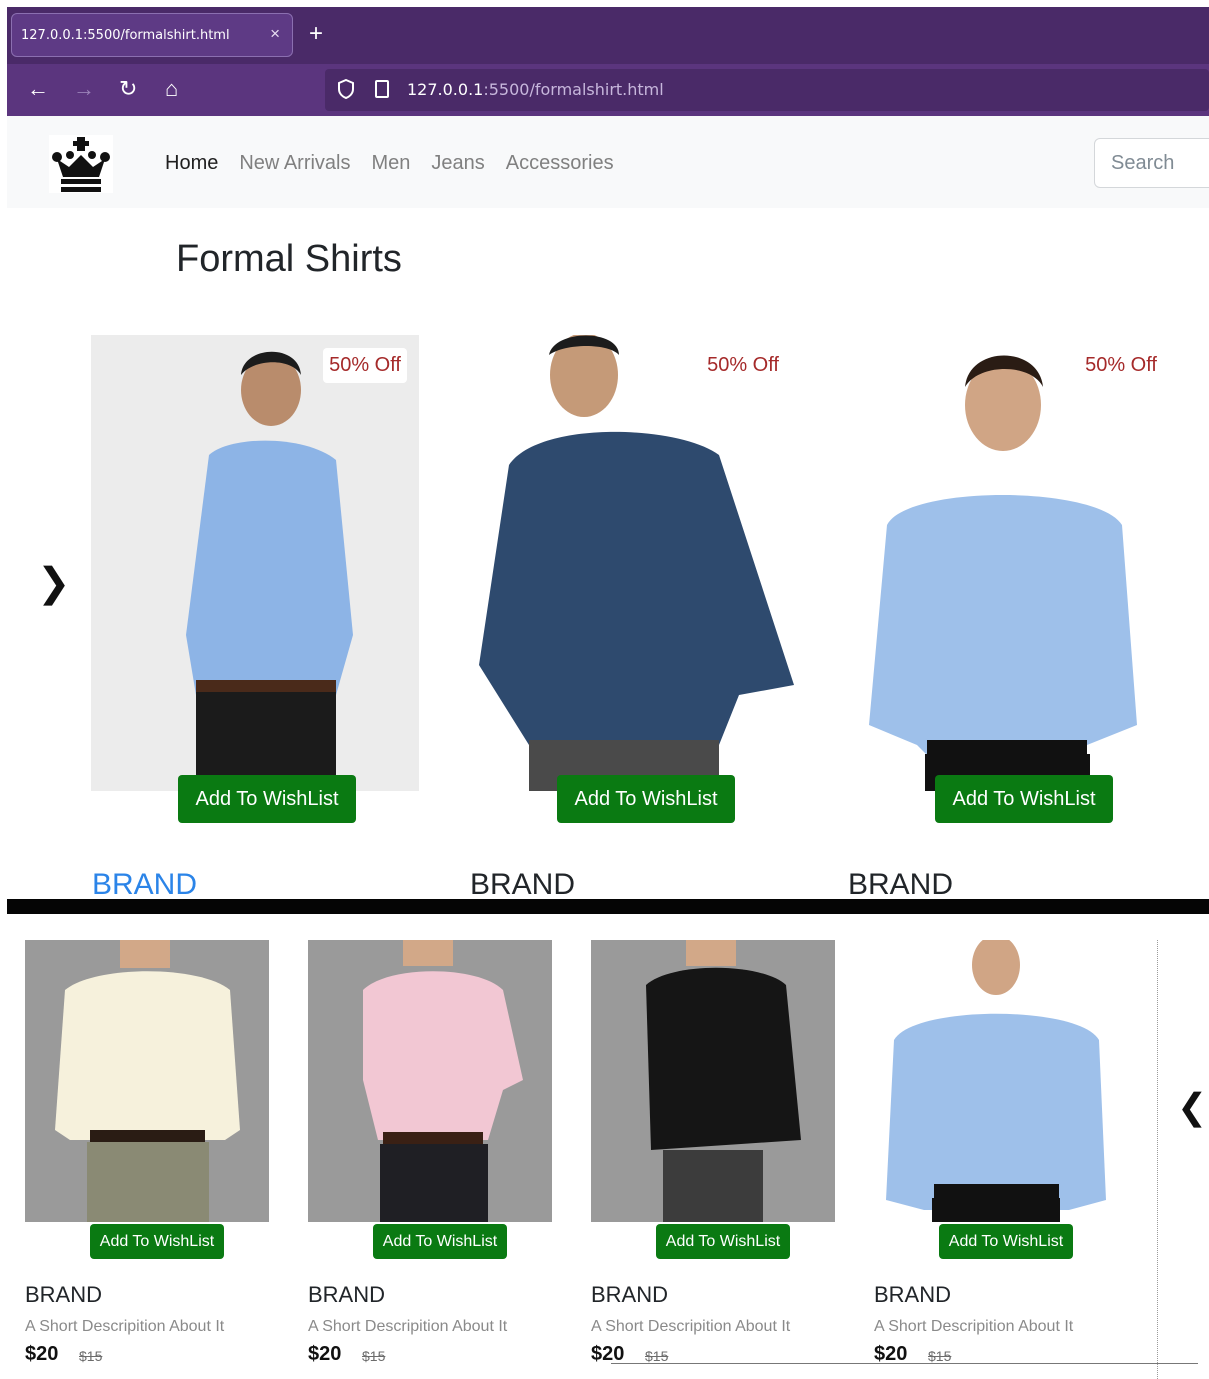  I want to click on reload-icon: ↻, so click(128, 89).